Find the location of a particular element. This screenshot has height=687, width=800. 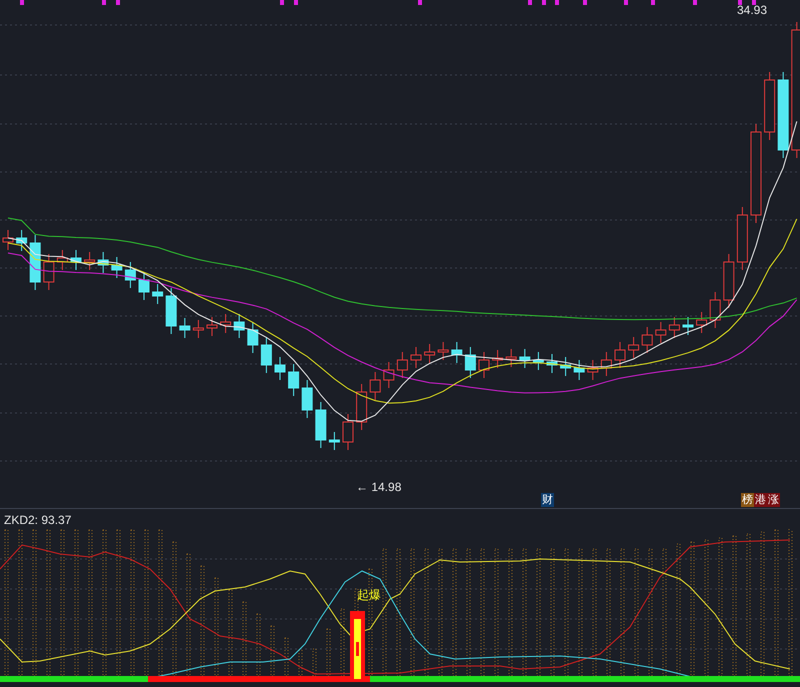

low-price-label: ← 14.98 is located at coordinates (379, 487).